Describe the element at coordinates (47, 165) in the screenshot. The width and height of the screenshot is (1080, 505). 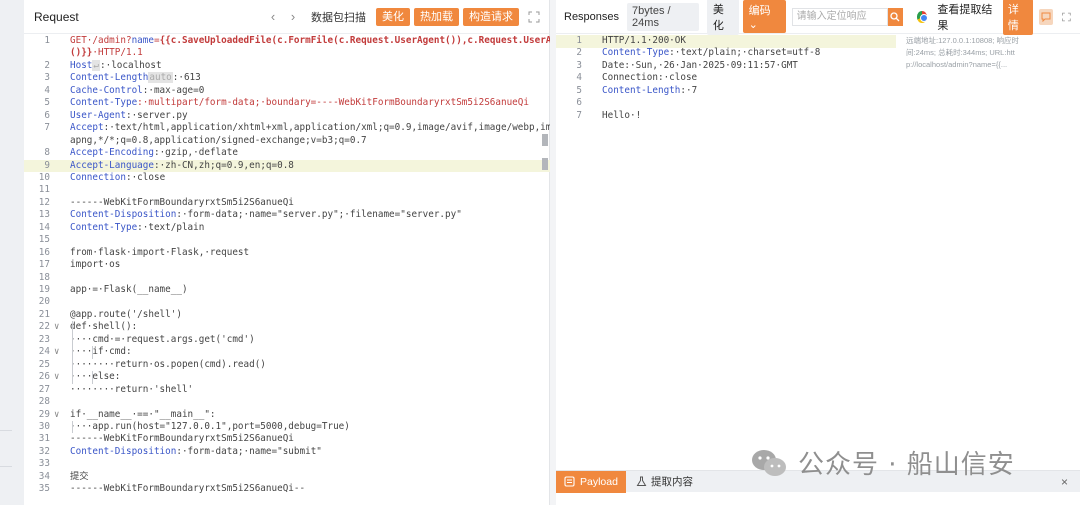
I see `line-number: 9` at that location.